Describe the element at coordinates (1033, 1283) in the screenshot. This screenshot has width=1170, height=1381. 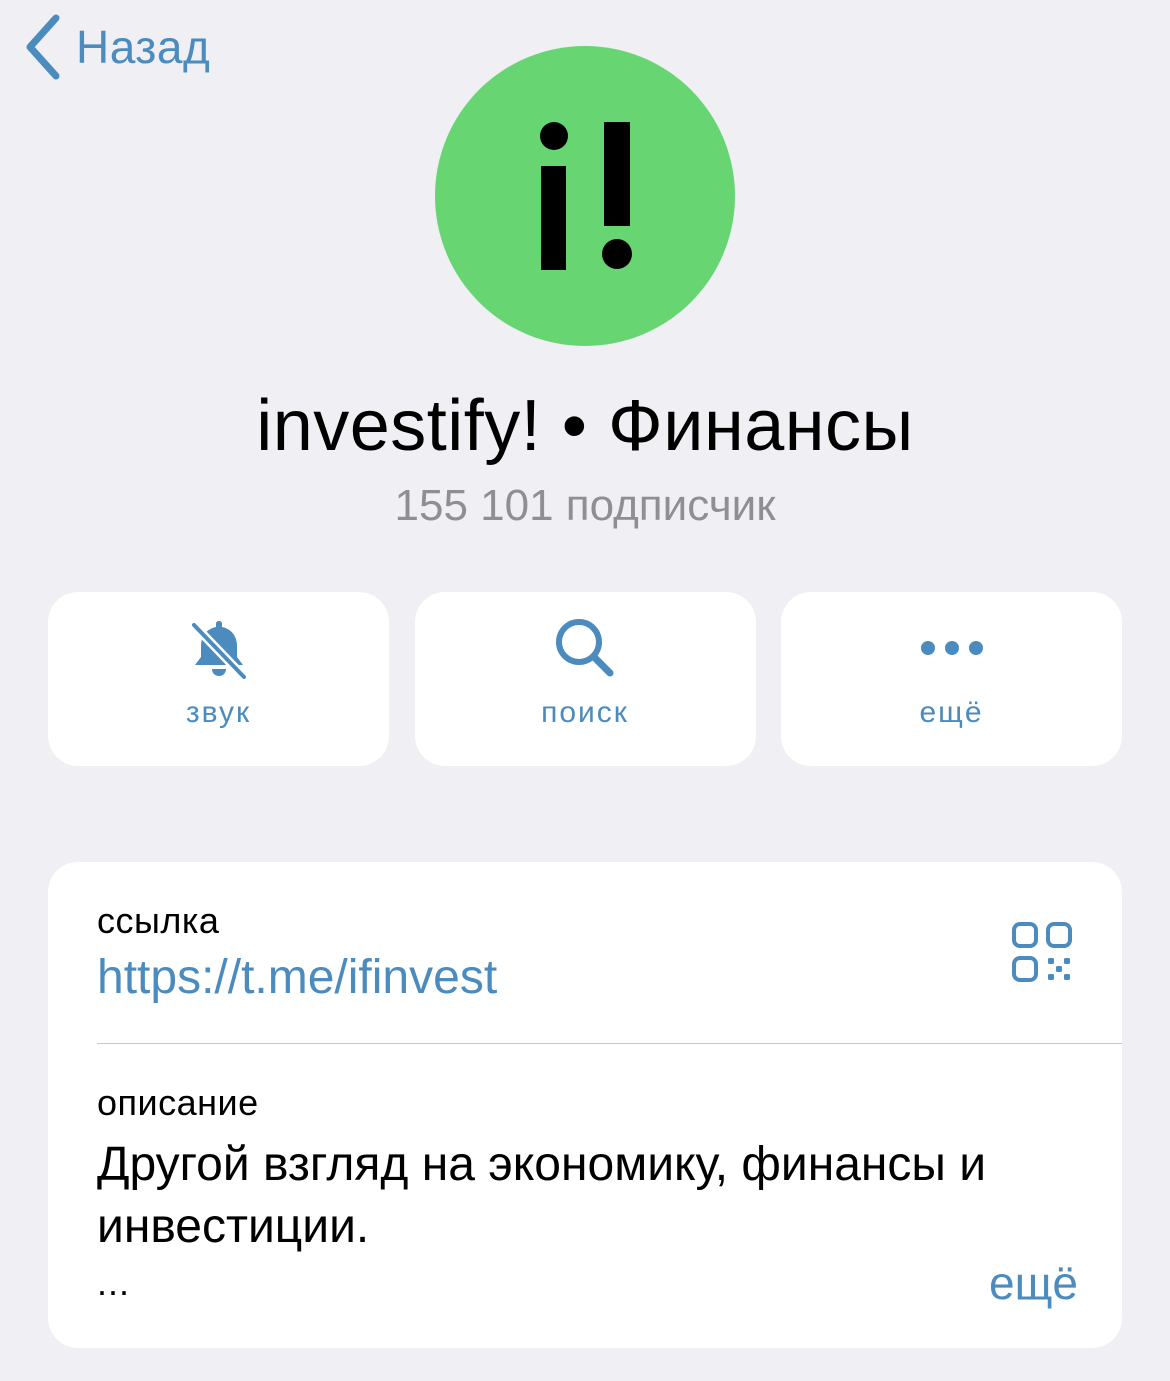
I see `description-more-link: ещё` at that location.